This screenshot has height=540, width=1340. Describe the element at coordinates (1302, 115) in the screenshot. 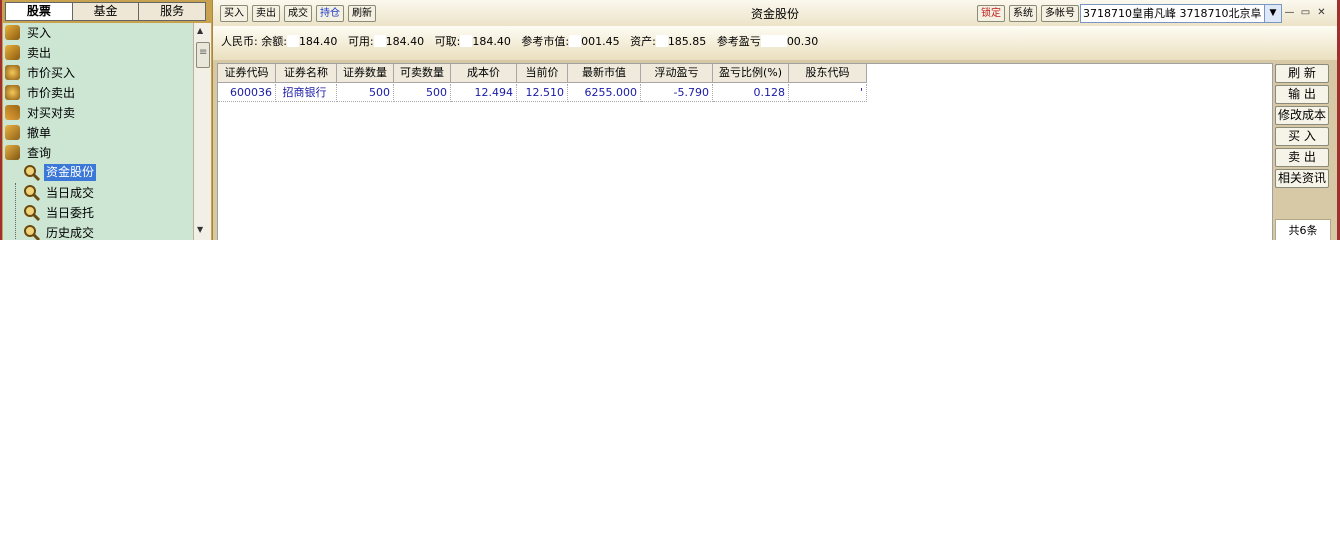

I see `modify-cost-button: 修改成本` at that location.